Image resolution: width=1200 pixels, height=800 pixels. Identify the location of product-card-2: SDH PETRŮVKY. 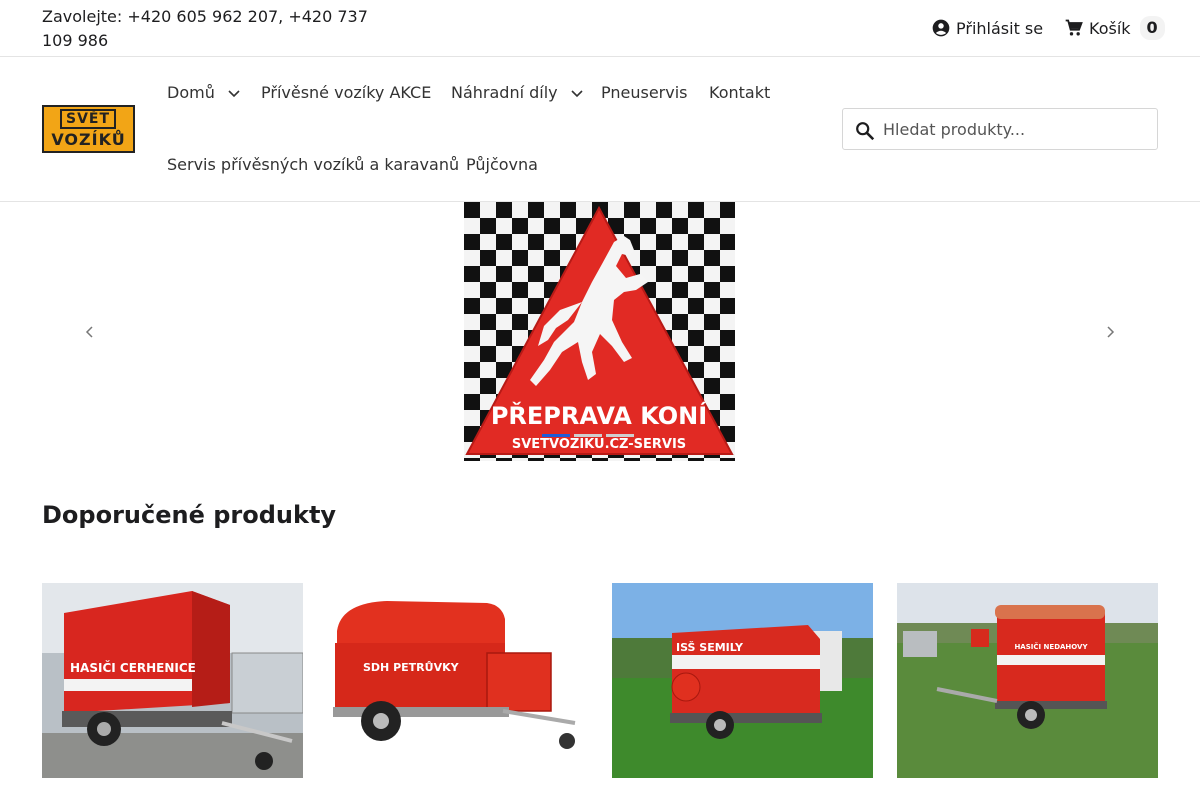
(457, 680).